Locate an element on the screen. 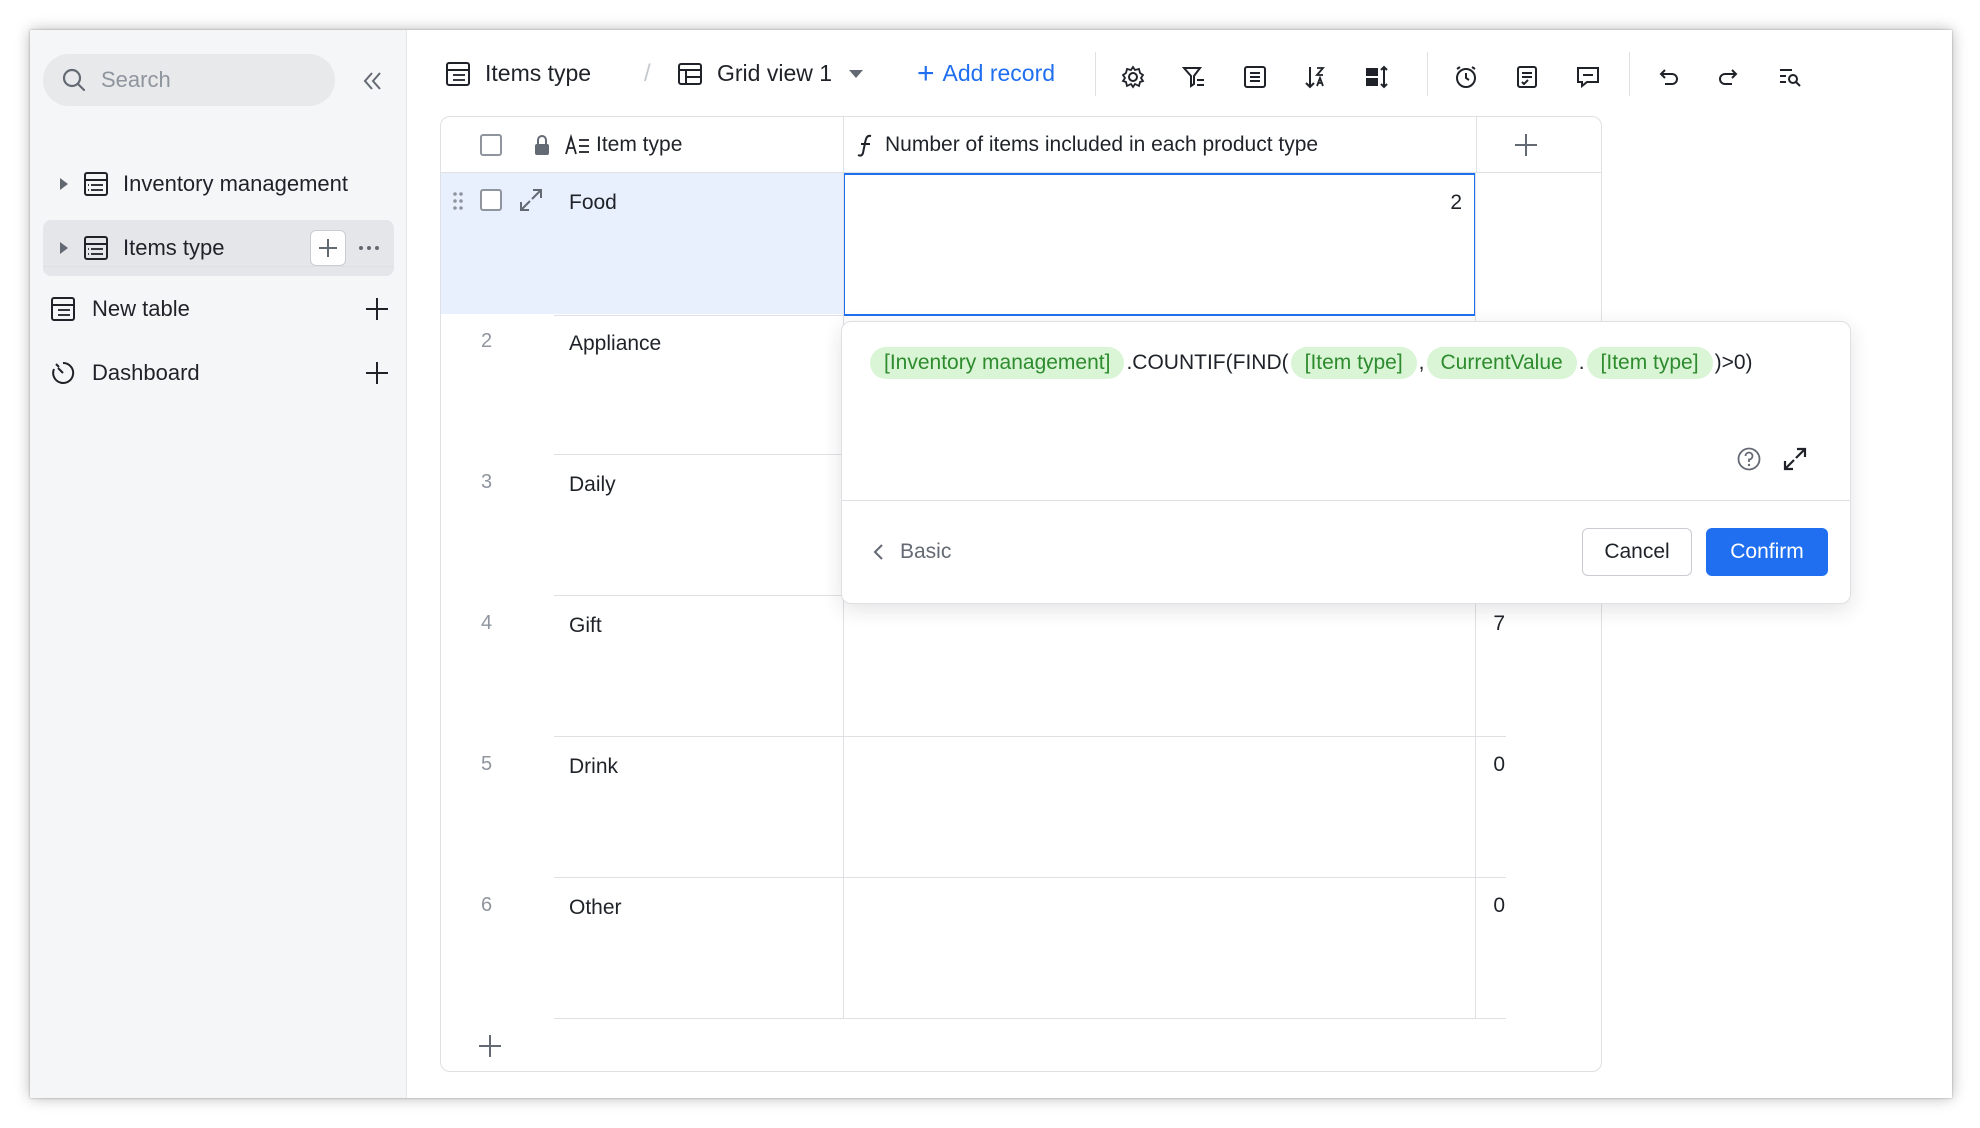 The width and height of the screenshot is (1980, 1128). table-row: Food is located at coordinates (642, 243).